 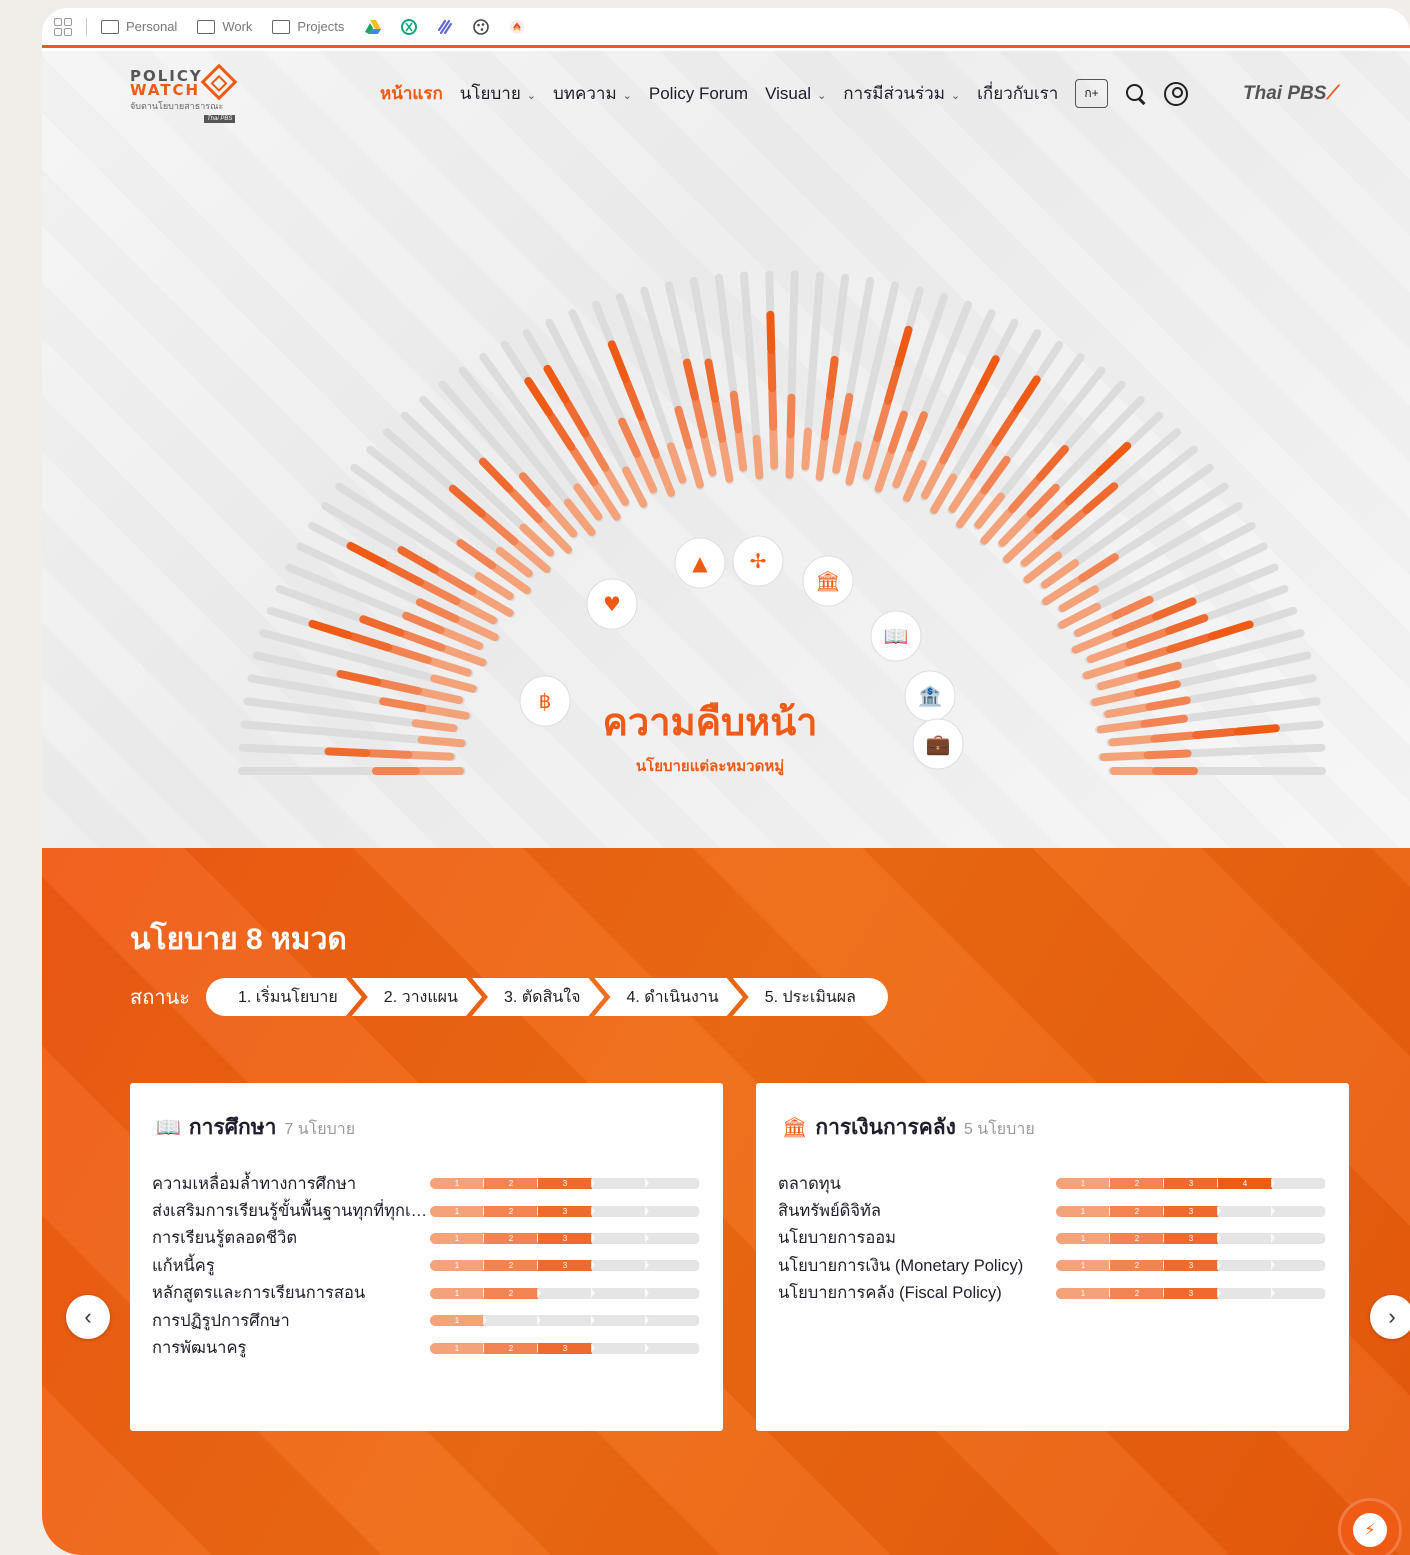 I want to click on extension-icon, so click(x=517, y=27).